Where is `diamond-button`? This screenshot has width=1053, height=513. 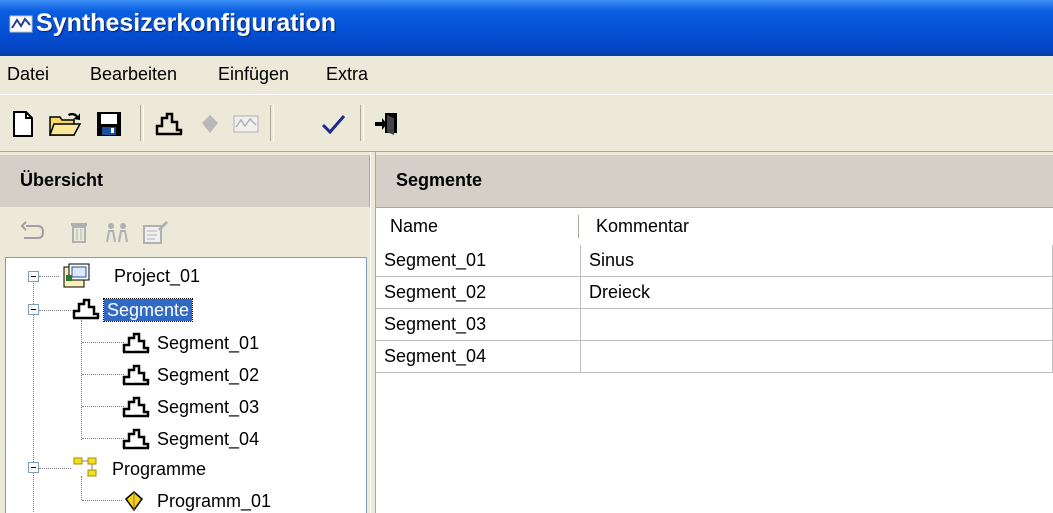
diamond-button is located at coordinates (210, 124).